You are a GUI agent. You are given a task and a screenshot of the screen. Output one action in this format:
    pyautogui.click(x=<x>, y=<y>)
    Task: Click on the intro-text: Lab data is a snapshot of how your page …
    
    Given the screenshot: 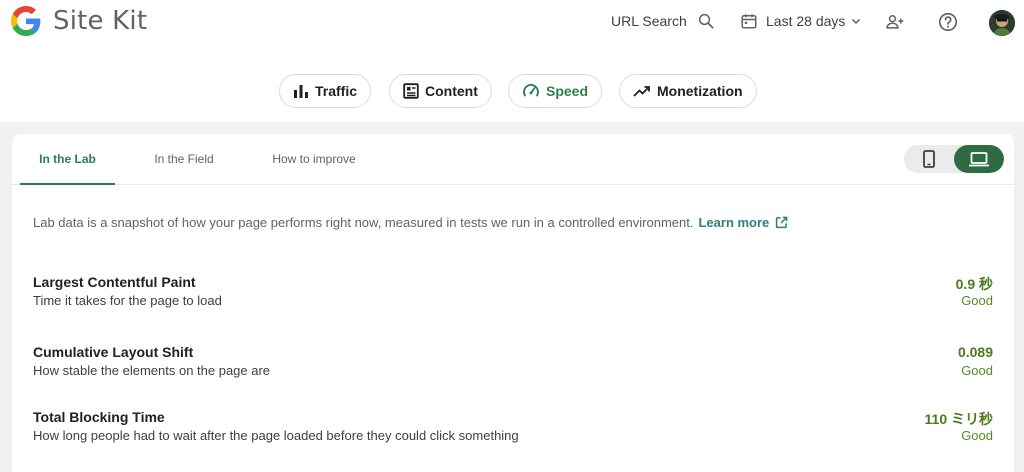 What is the action you would take?
    pyautogui.click(x=363, y=222)
    